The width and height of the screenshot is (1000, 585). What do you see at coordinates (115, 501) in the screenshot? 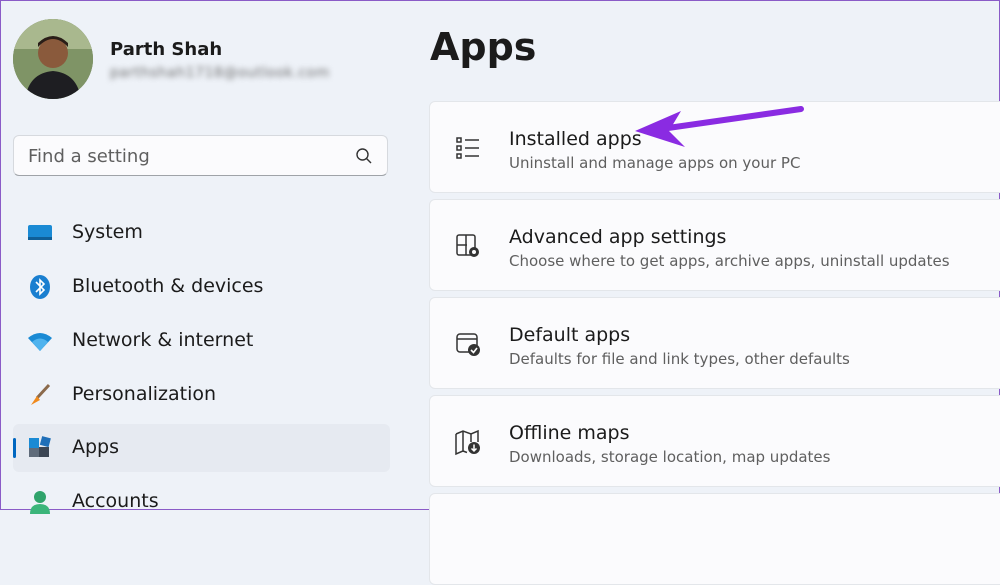
I see `sidebar-item-label: Accounts` at bounding box center [115, 501].